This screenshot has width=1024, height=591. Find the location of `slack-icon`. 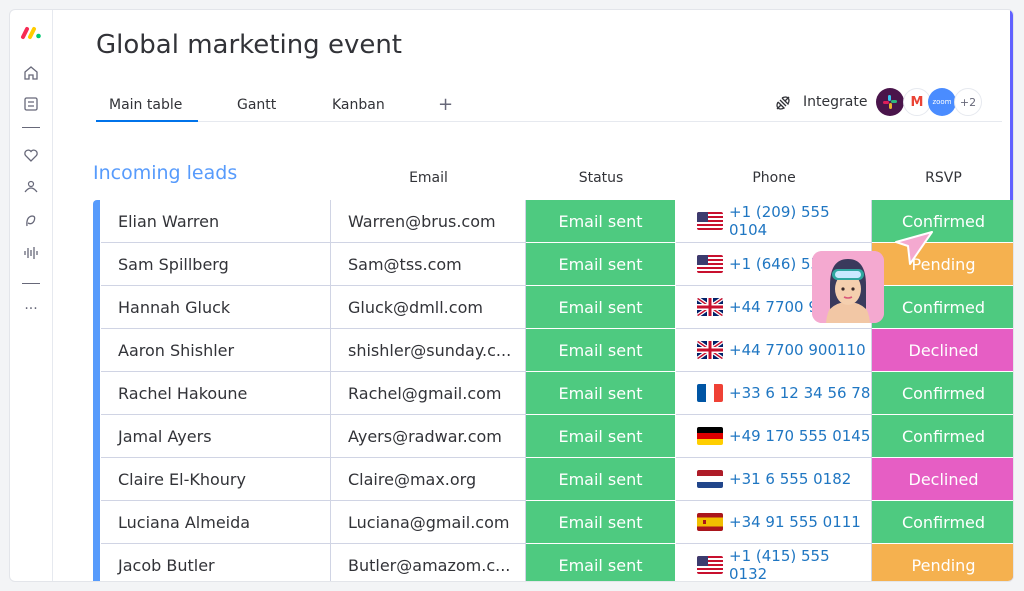

slack-icon is located at coordinates (890, 102).